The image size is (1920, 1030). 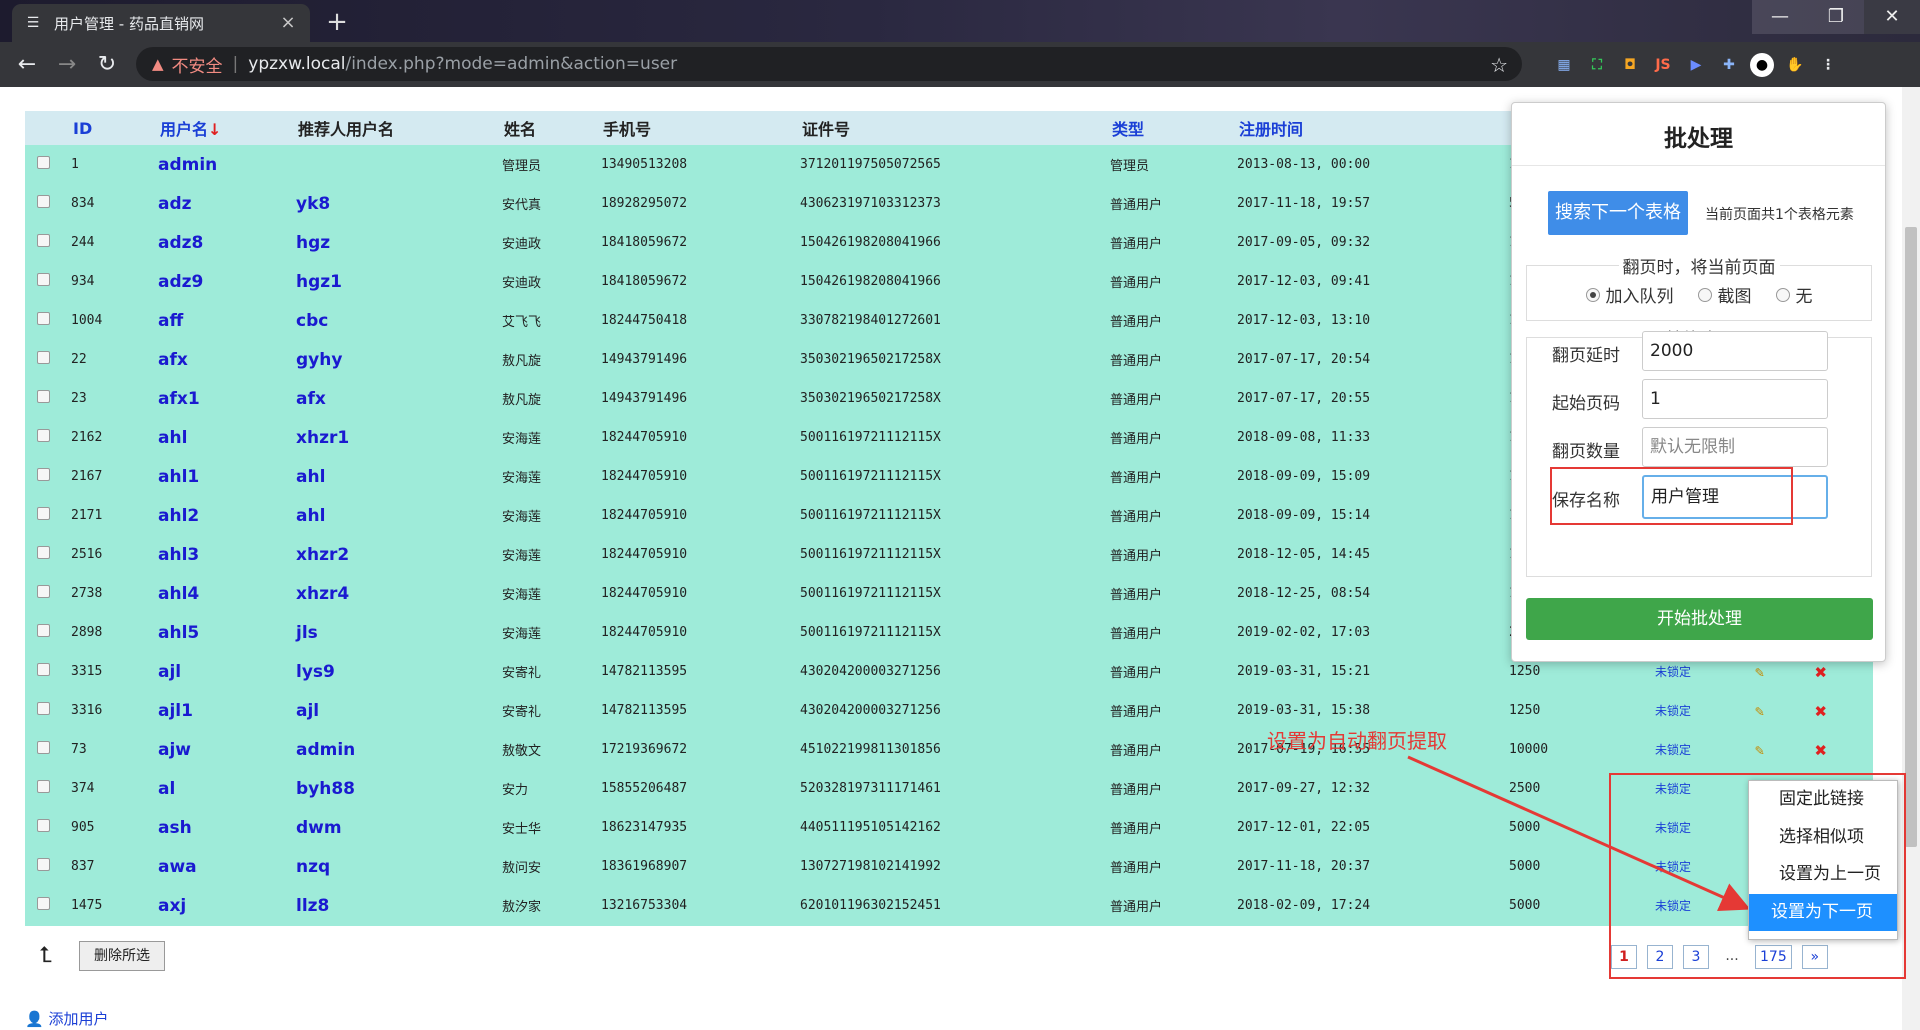 I want to click on annotation-arrow, so click(x=1579, y=833).